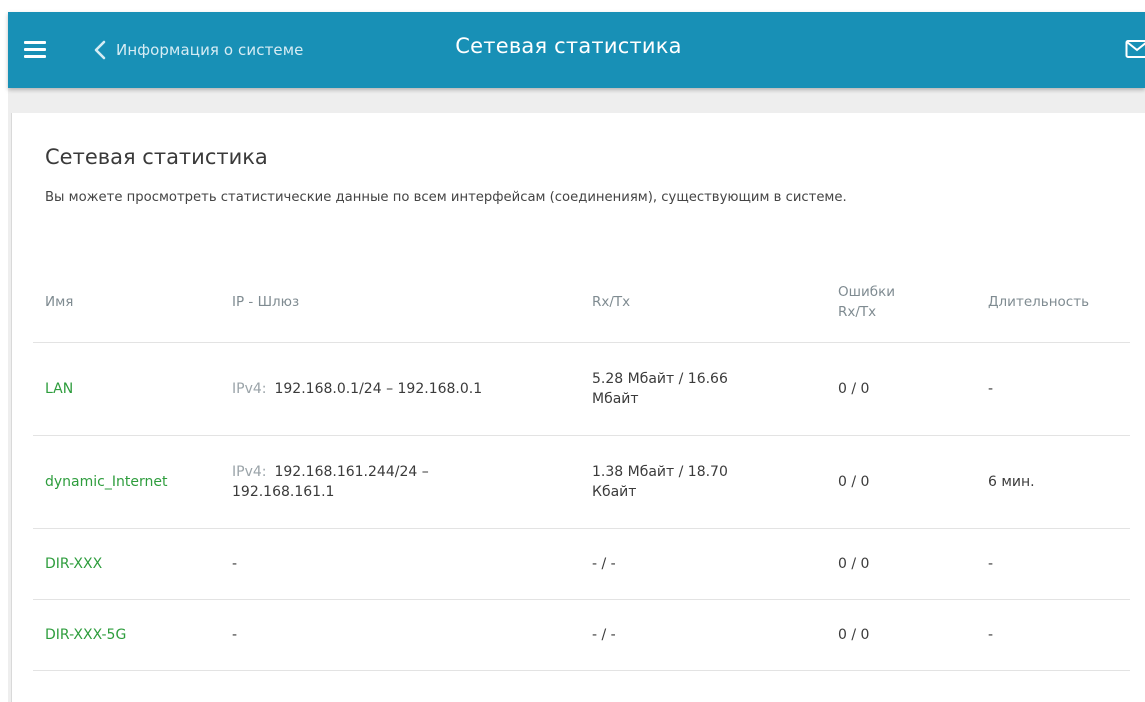 The width and height of the screenshot is (1145, 702). I want to click on table-row: DIR-XXX - - / - 0 / 0 -, so click(581, 564).